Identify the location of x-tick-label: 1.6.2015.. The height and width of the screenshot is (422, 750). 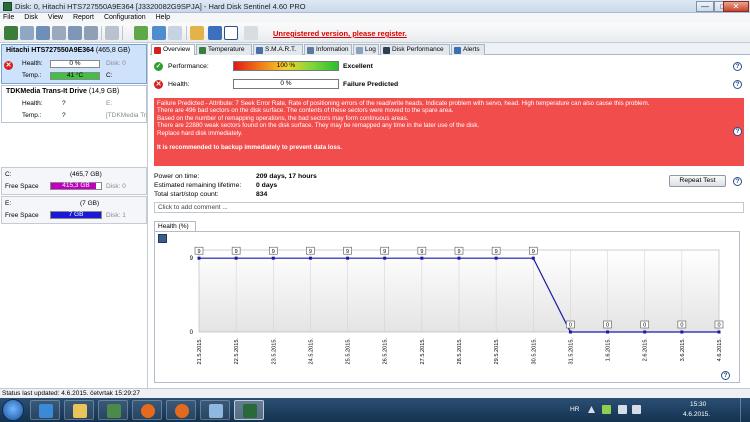
(609, 350).